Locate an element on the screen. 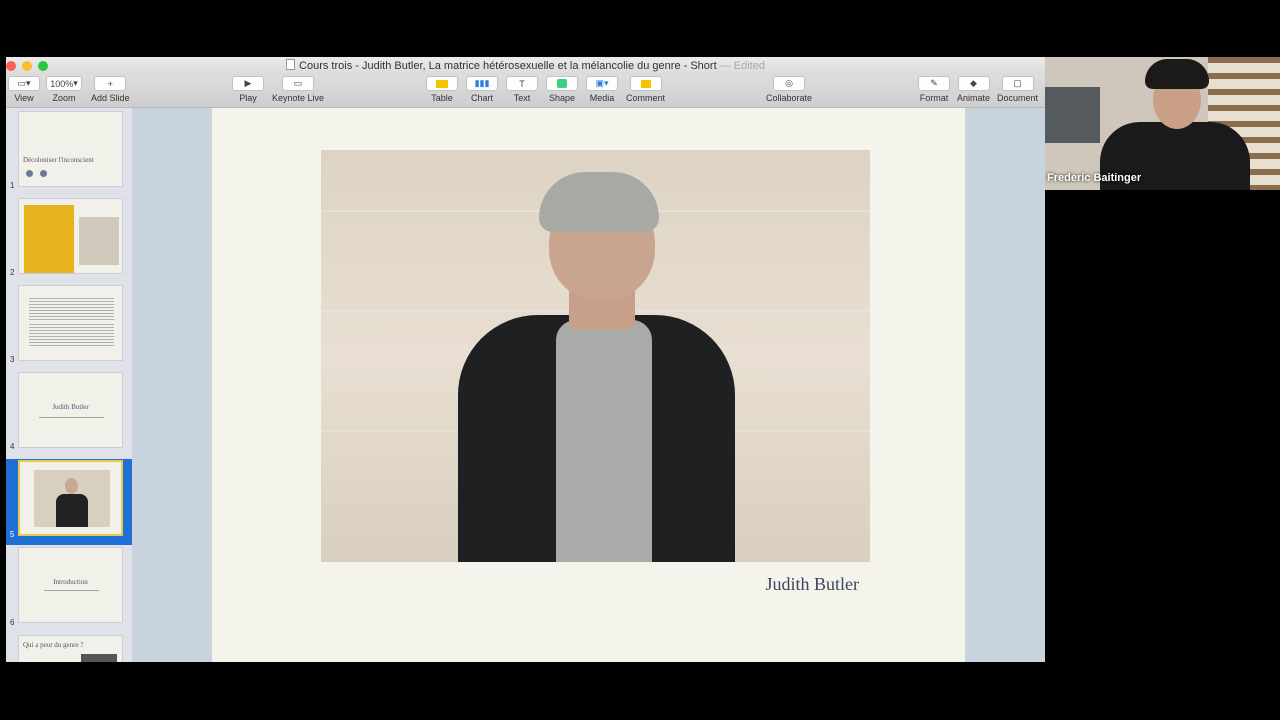 The width and height of the screenshot is (1280, 720). slide-7-title: Qui a peur du genre ? is located at coordinates (53, 645).